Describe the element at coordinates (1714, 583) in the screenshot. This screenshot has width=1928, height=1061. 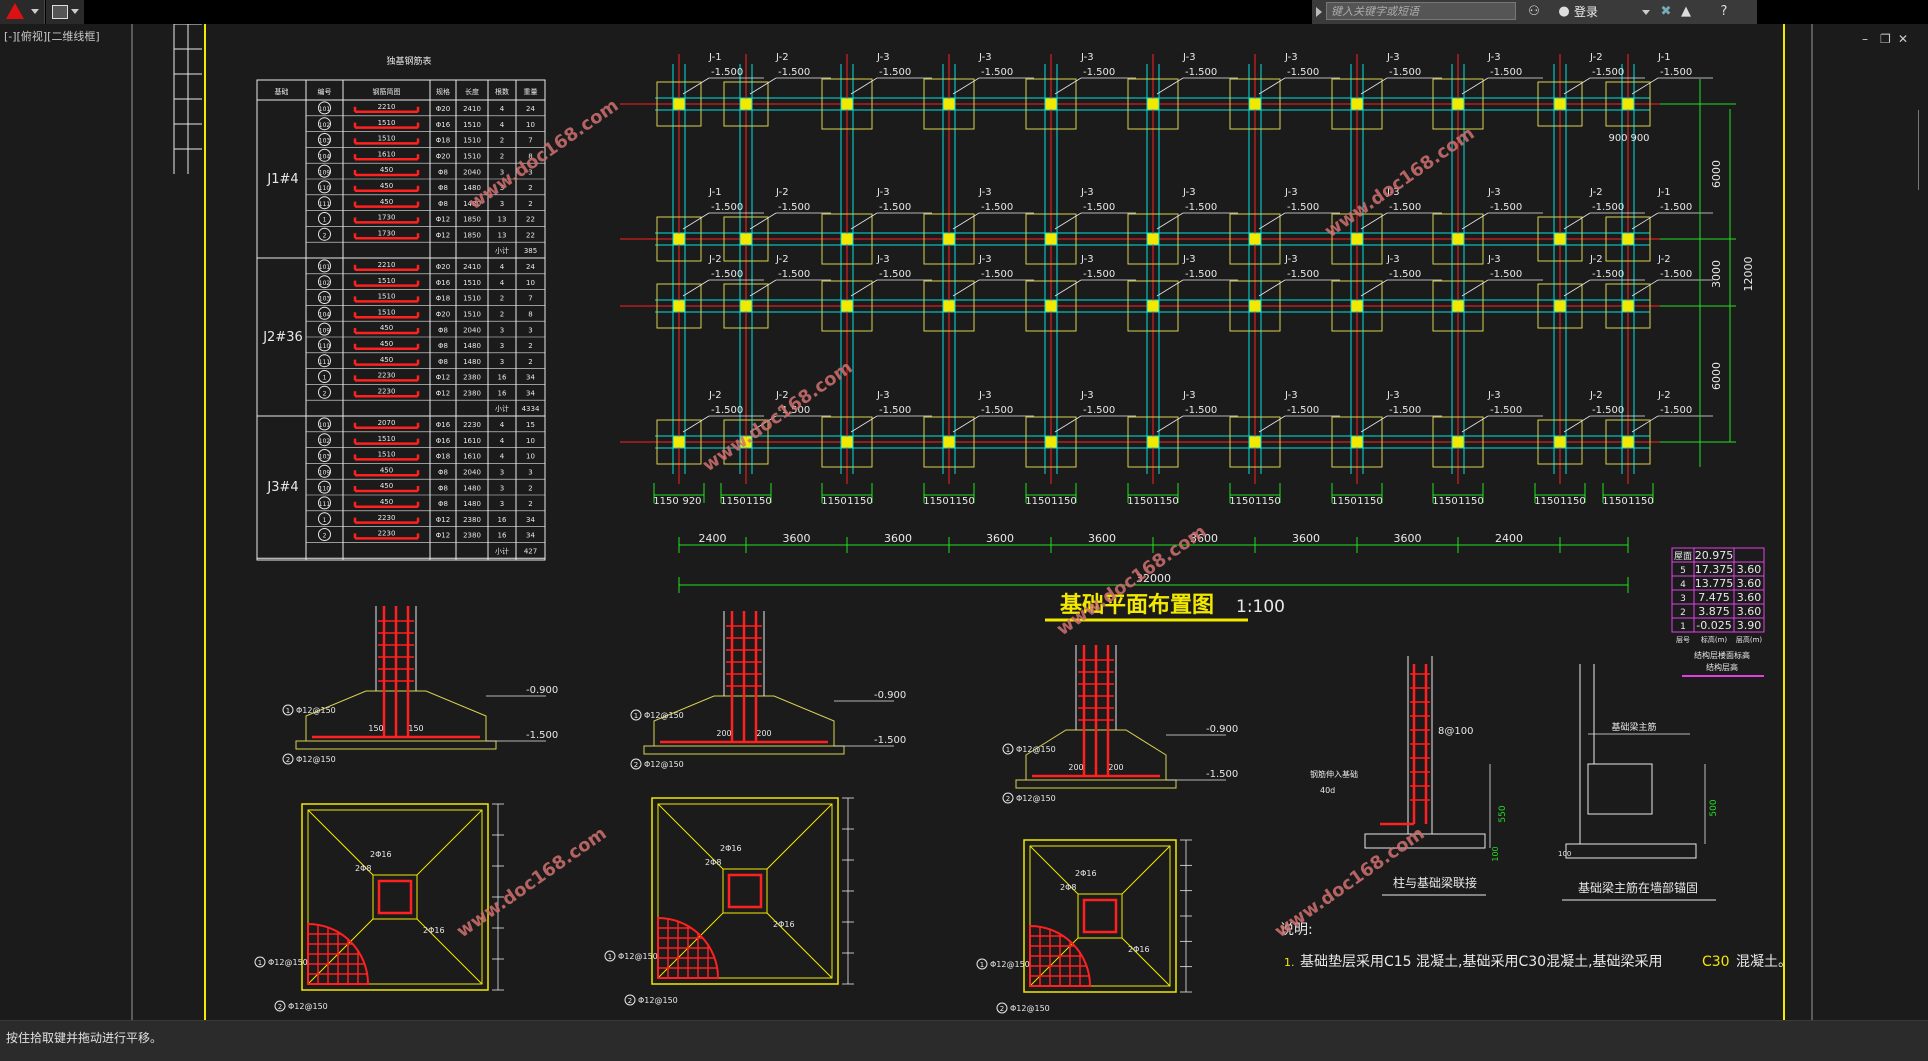
I see `storey-elevation: 13.775` at that location.